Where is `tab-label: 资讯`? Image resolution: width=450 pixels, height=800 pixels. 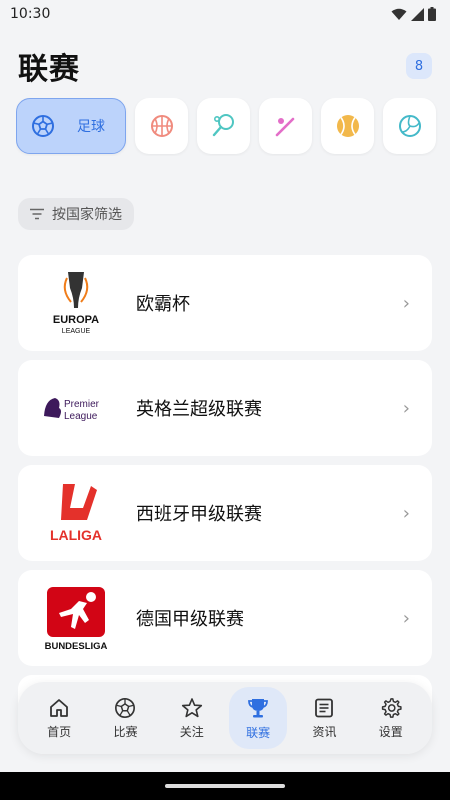 tab-label: 资讯 is located at coordinates (324, 731).